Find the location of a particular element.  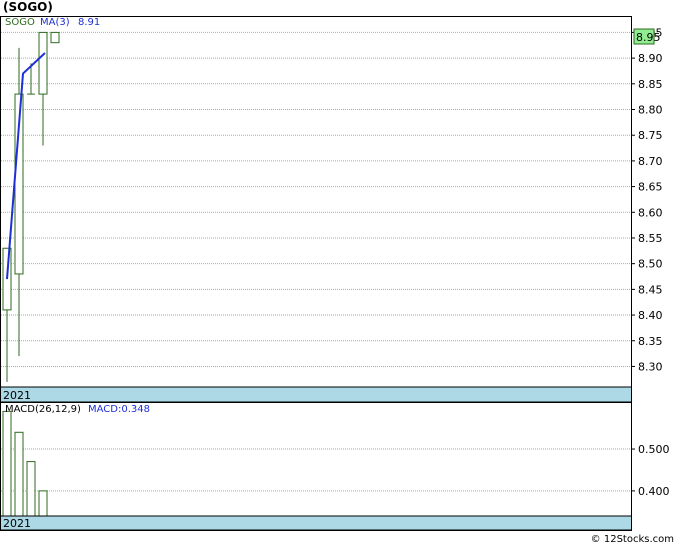

price-tick-label: 8.85 is located at coordinates (650, 84).